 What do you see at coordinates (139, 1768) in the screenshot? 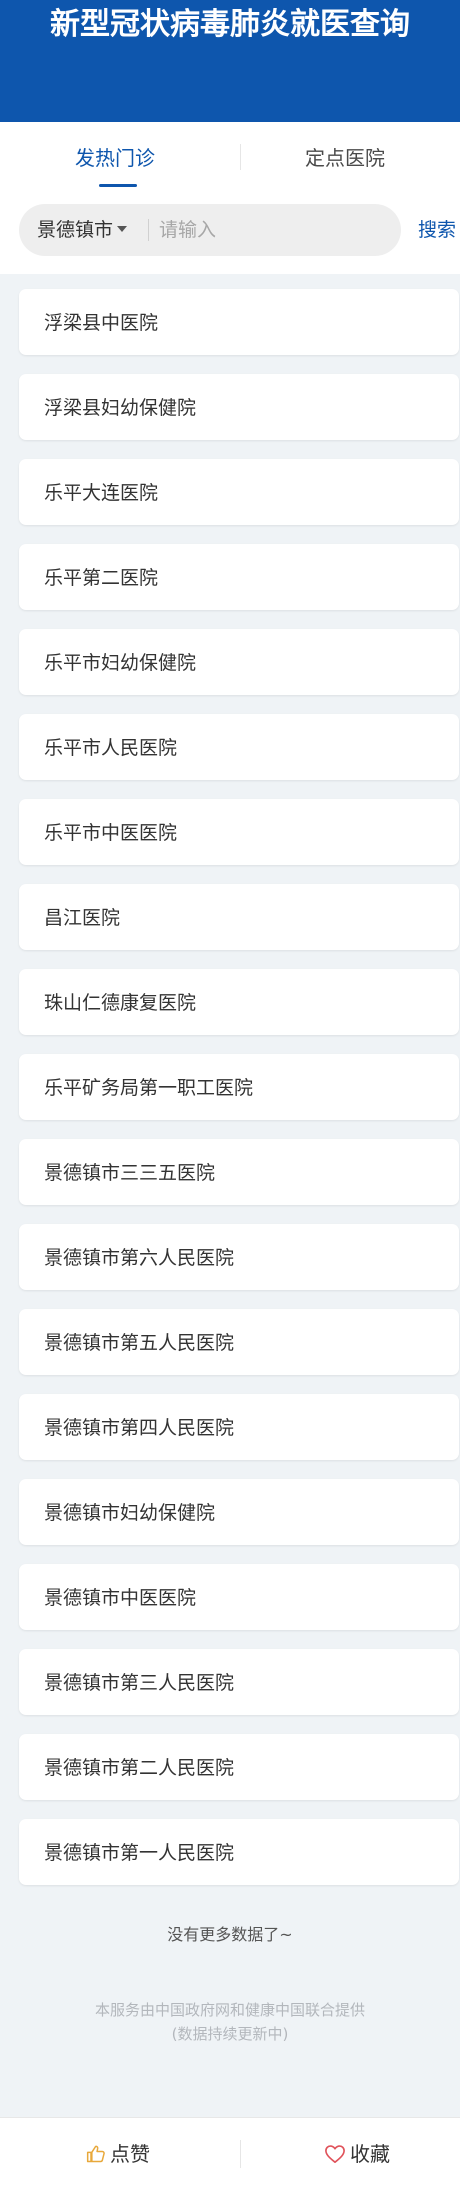
I see `hospital-name: 景德镇市第二人民医院` at bounding box center [139, 1768].